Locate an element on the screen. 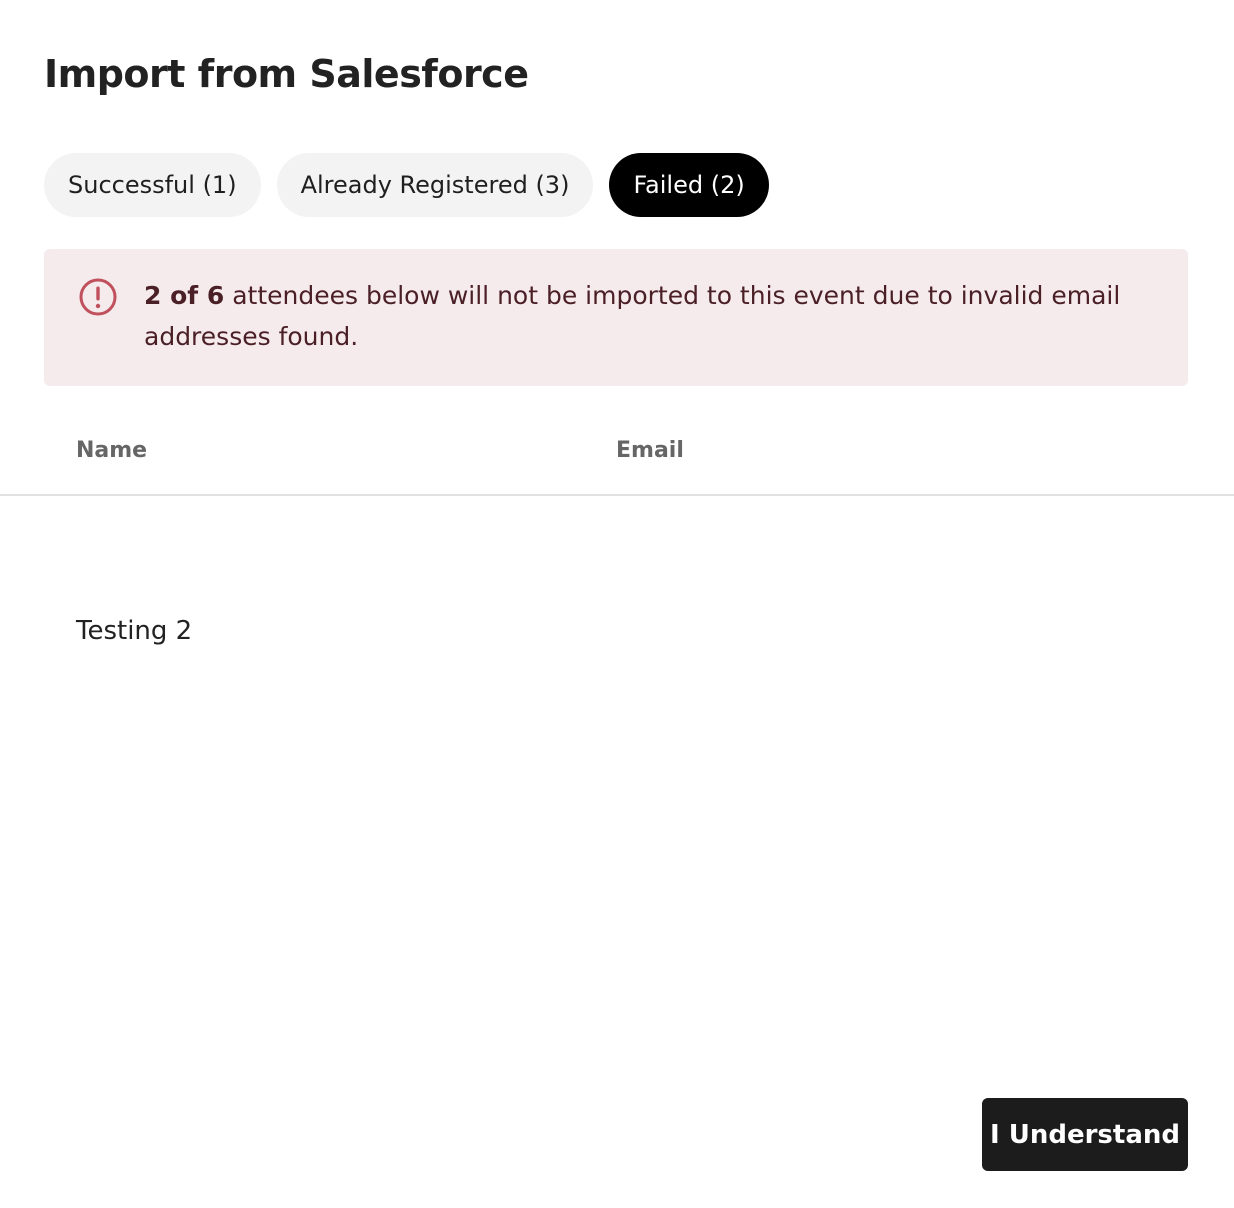 This screenshot has height=1208, width=1234. tab-failed: Failed (2) is located at coordinates (689, 185).